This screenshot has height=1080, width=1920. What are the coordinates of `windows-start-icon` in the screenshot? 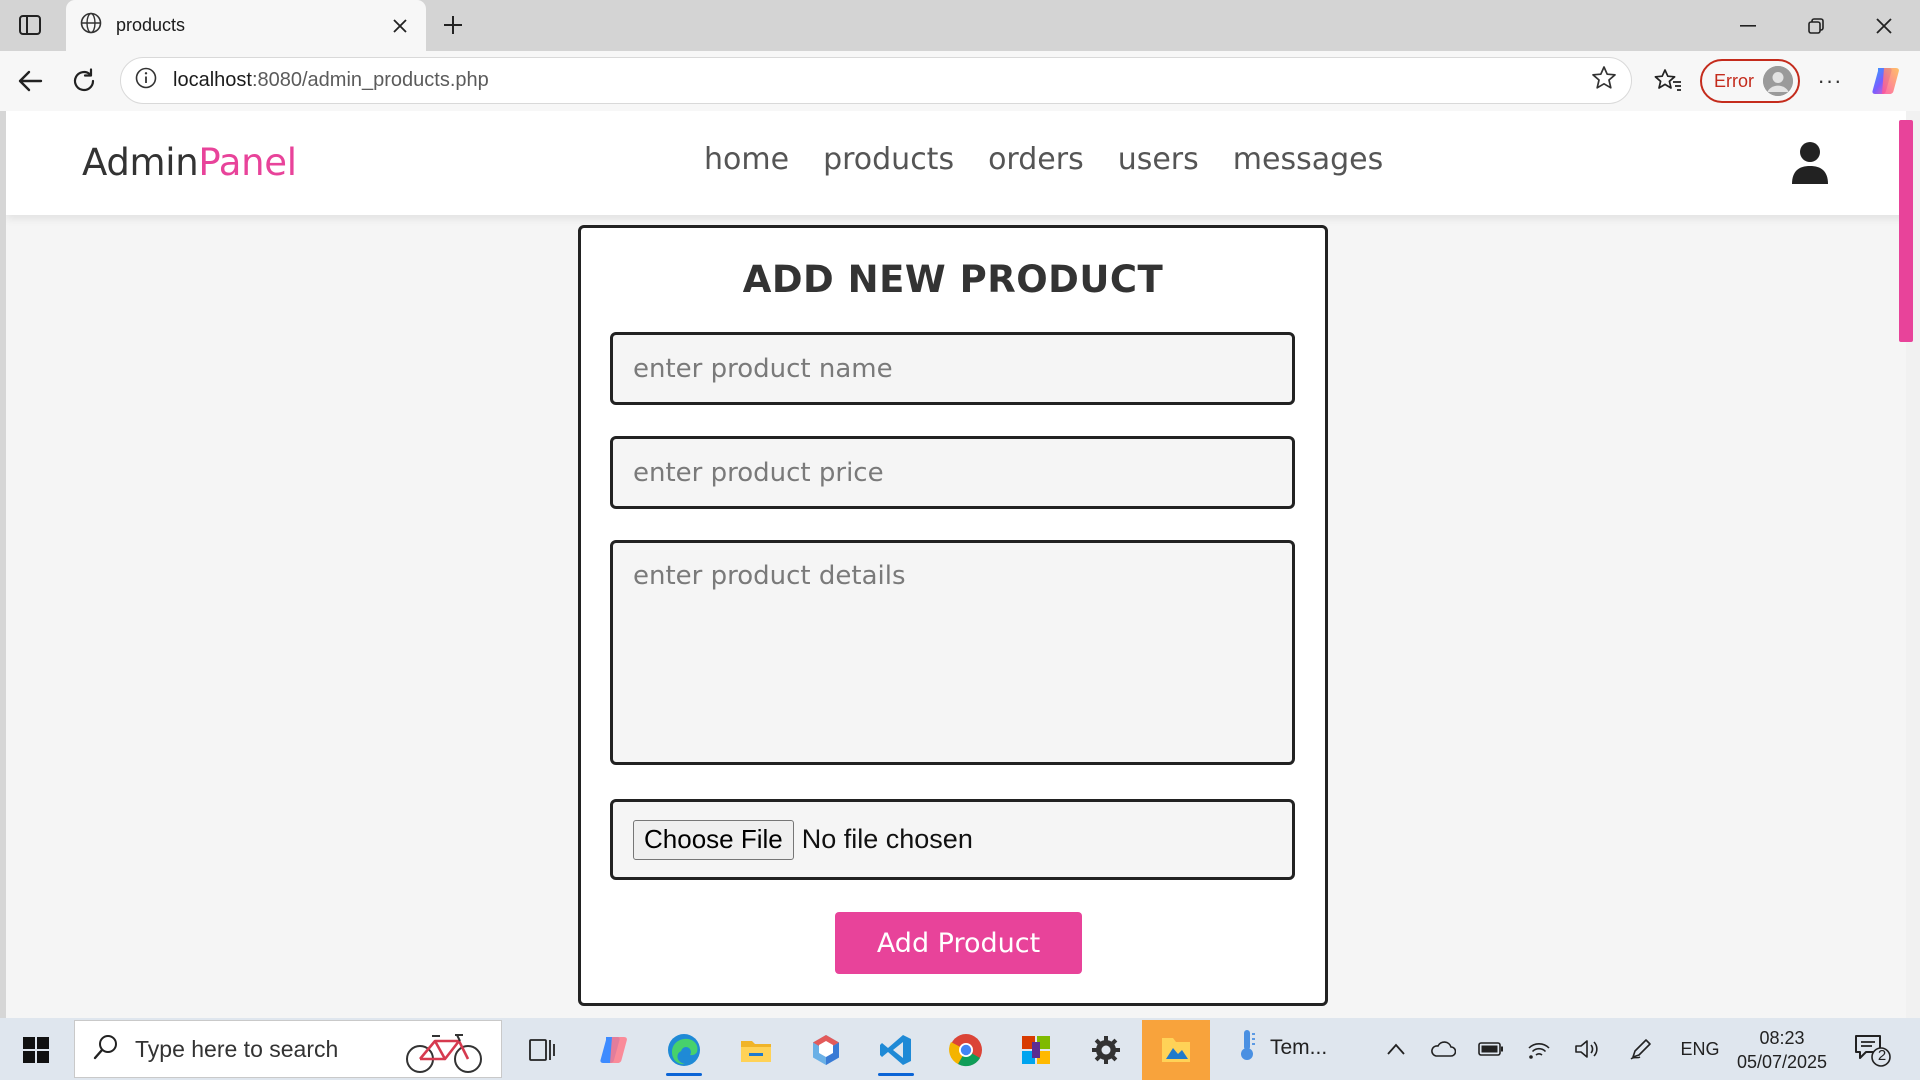 It's located at (36, 1050).